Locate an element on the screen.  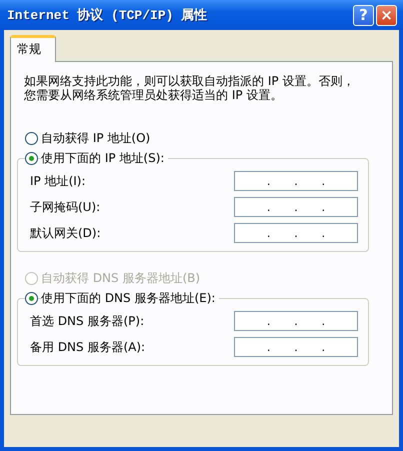
field-label: 备用 DNS 服务器(A): is located at coordinates (88, 347).